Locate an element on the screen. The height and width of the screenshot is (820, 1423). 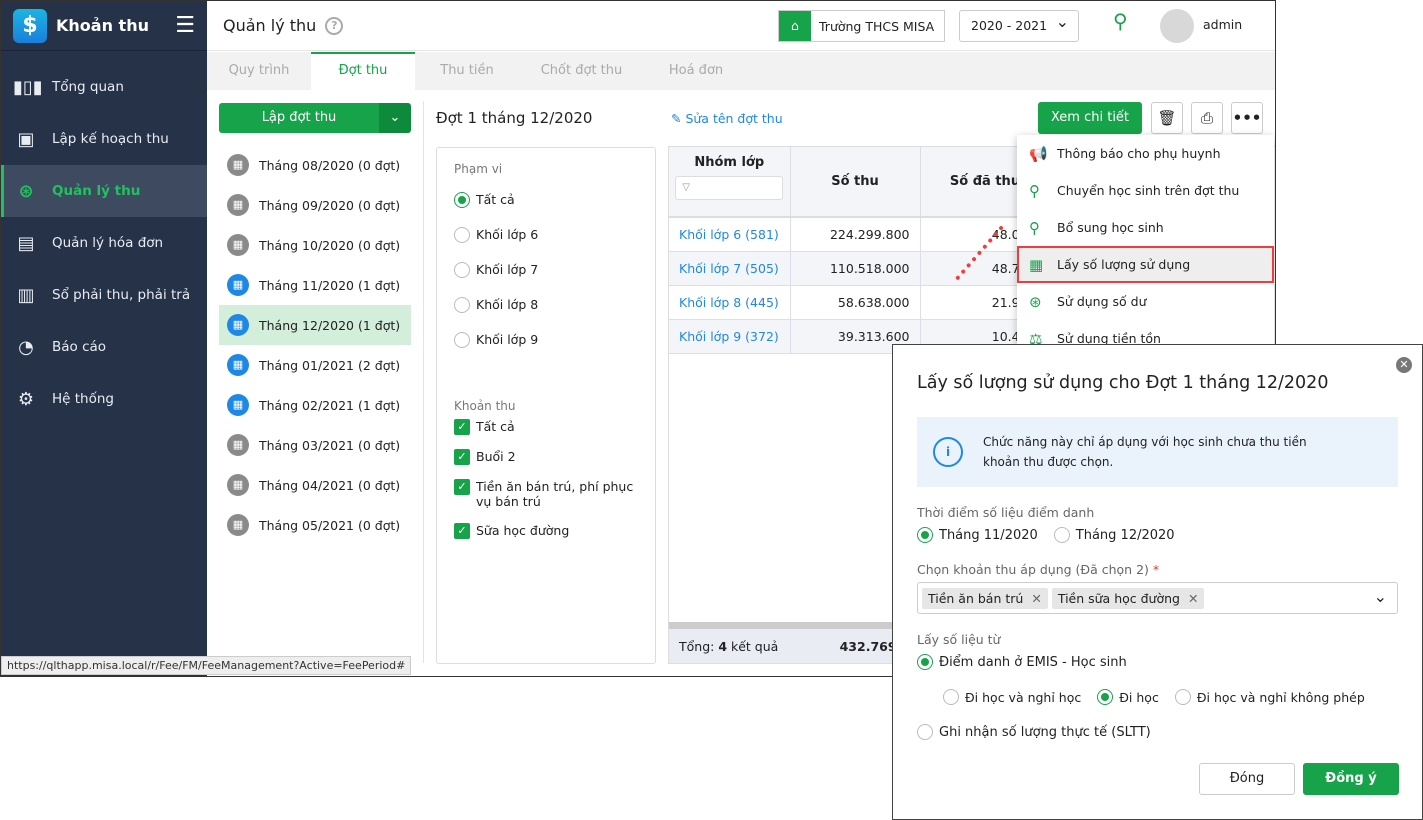
amount-cell: 58.638.000 is located at coordinates (855, 302).